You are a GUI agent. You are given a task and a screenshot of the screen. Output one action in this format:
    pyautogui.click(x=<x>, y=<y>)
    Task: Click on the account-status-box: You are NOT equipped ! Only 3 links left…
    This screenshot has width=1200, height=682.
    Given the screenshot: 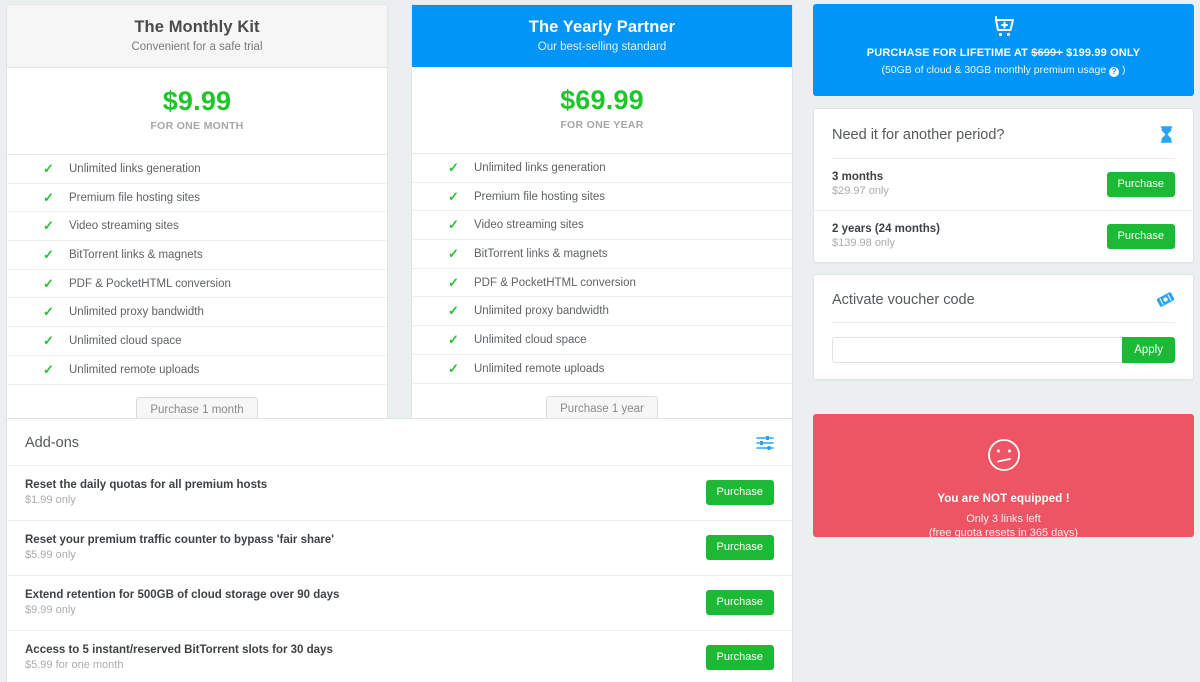 What is the action you would take?
    pyautogui.click(x=1003, y=476)
    